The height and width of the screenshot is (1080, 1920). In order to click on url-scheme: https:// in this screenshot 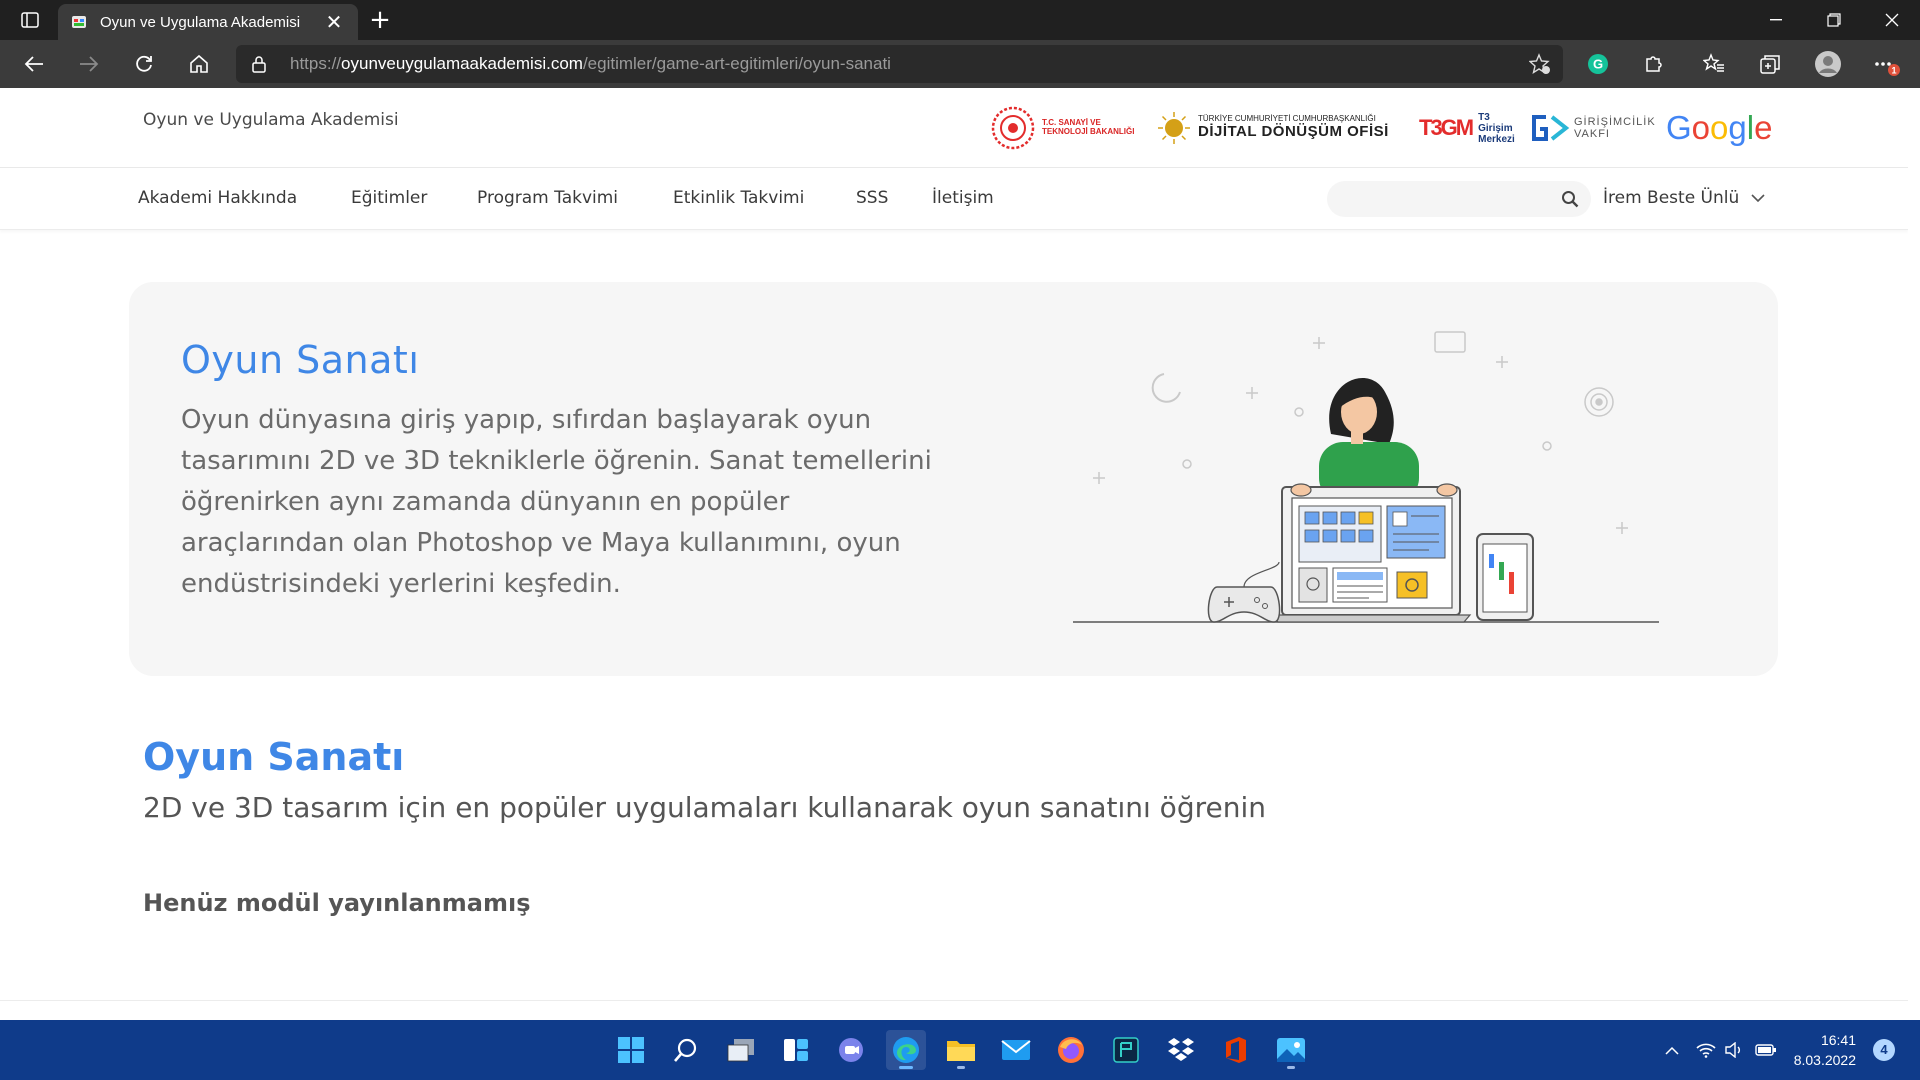, I will do `click(316, 63)`.